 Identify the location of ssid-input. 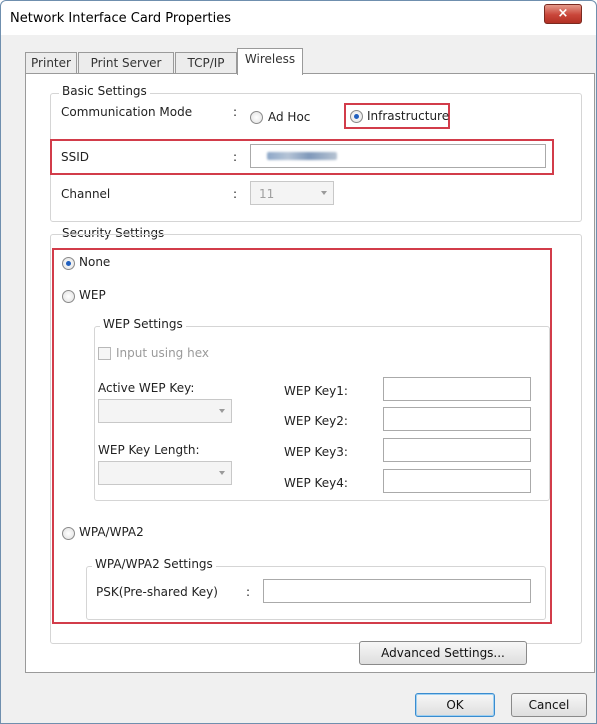
(398, 156).